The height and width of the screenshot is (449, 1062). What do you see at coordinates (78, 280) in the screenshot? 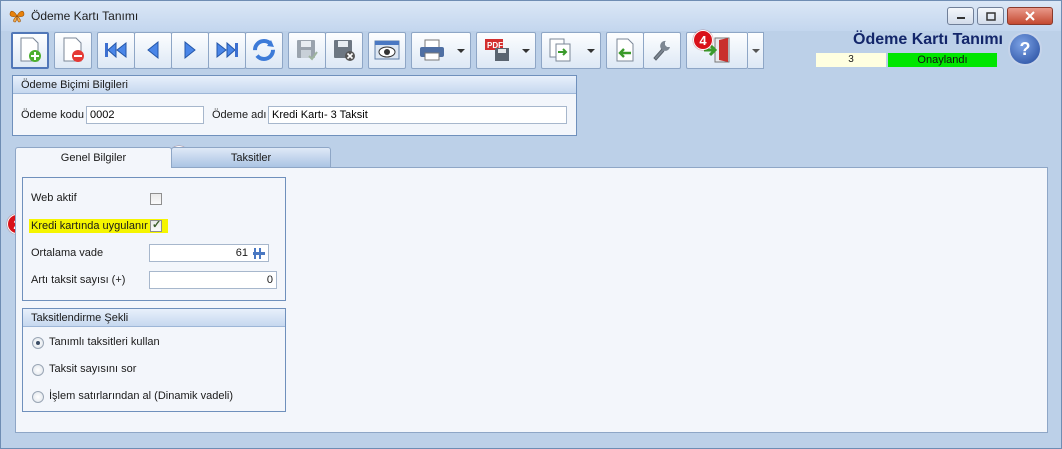
I see `extra-installment-label: Artı taksit sayısı (+)` at bounding box center [78, 280].